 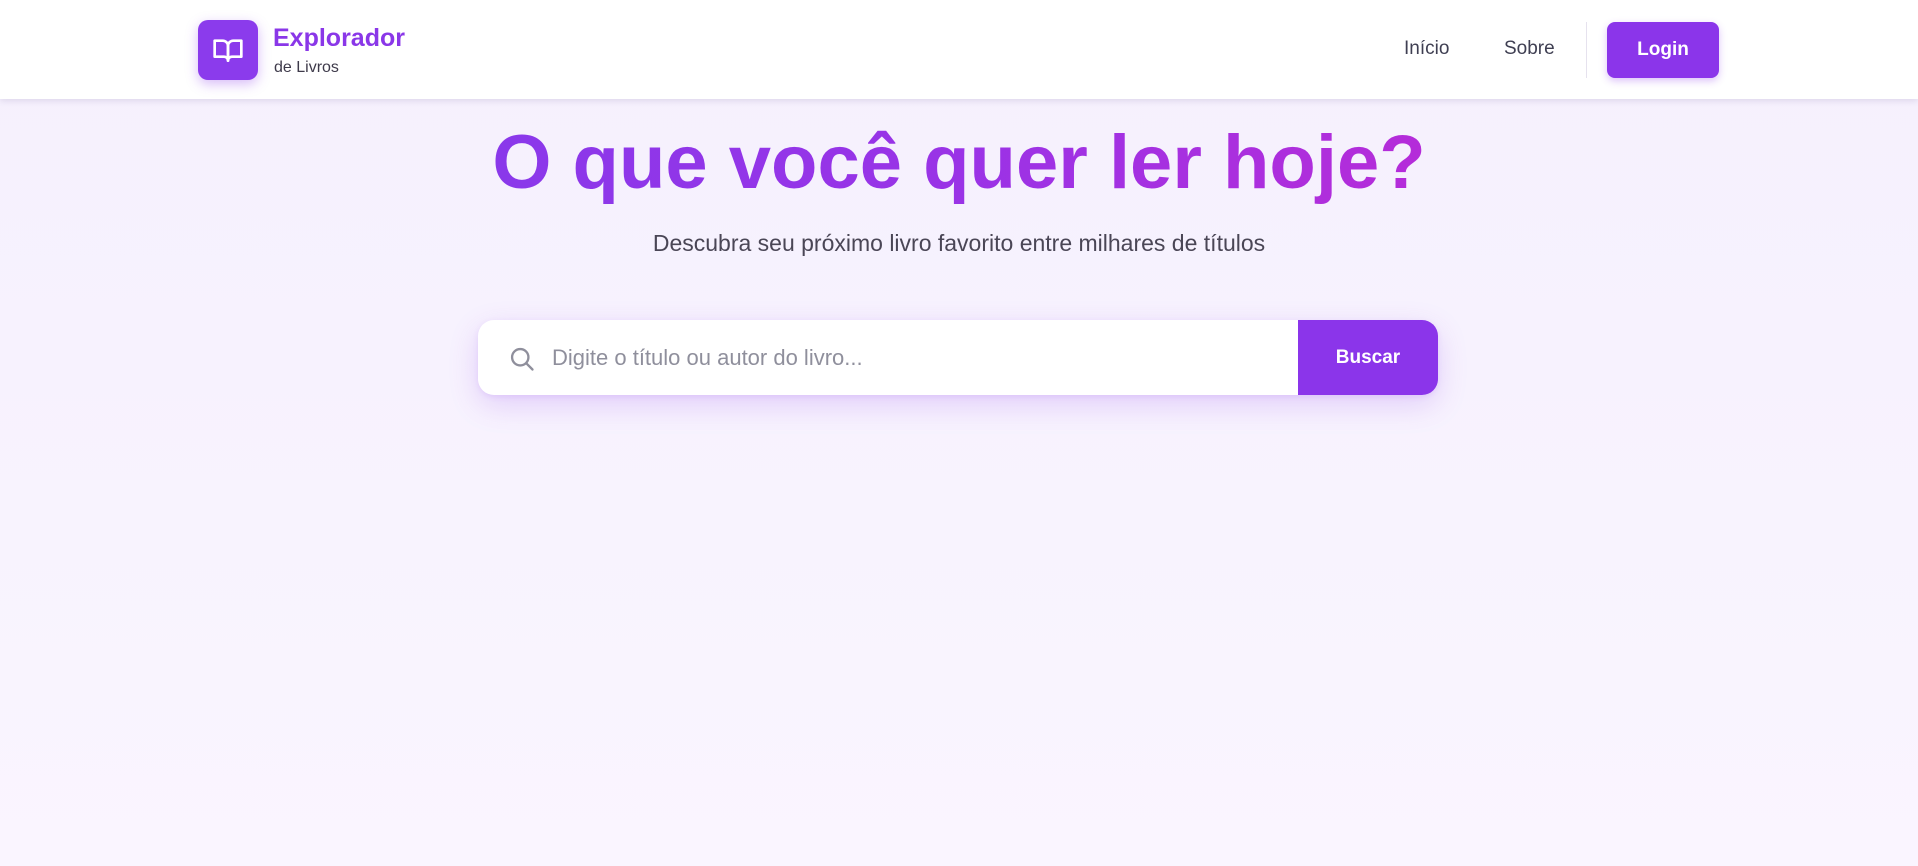 I want to click on nav-divider, so click(x=1586, y=50).